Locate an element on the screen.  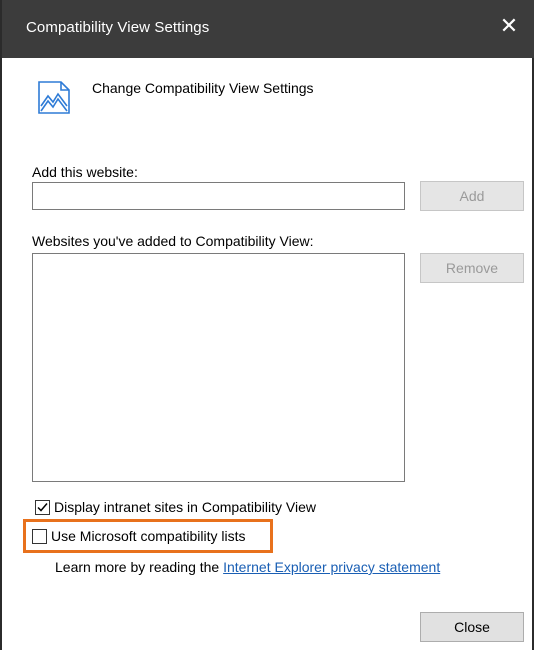
checkmark-icon is located at coordinates (42, 507).